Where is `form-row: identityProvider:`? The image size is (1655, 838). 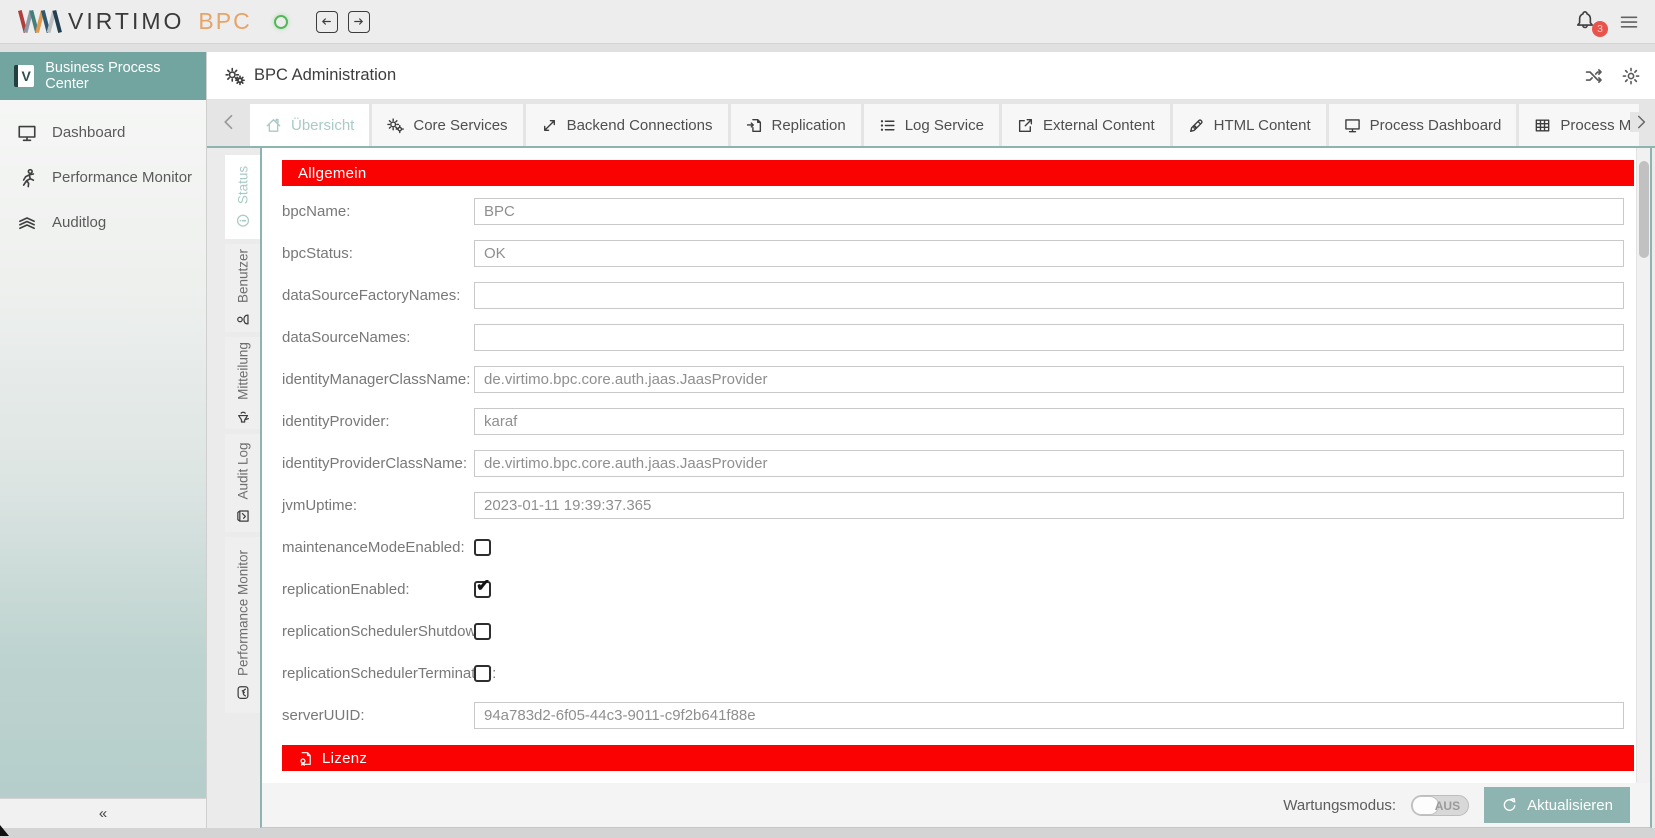 form-row: identityProvider: is located at coordinates (959, 421).